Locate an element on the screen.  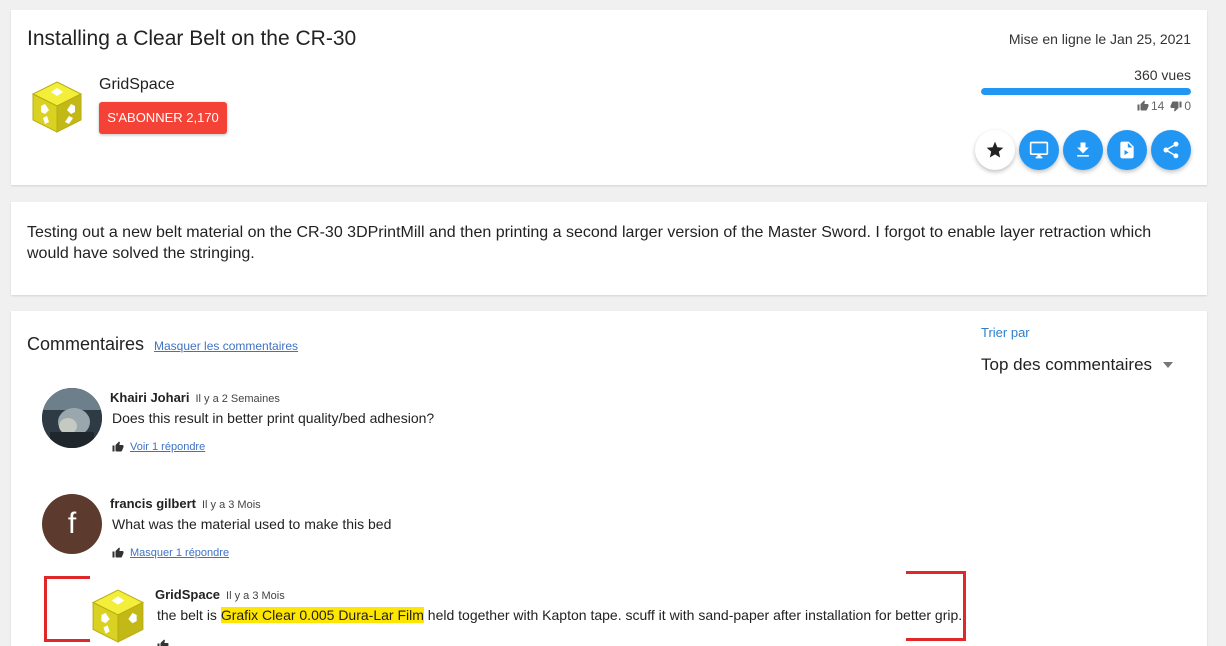
like-button: 14 is located at coordinates (1150, 106).